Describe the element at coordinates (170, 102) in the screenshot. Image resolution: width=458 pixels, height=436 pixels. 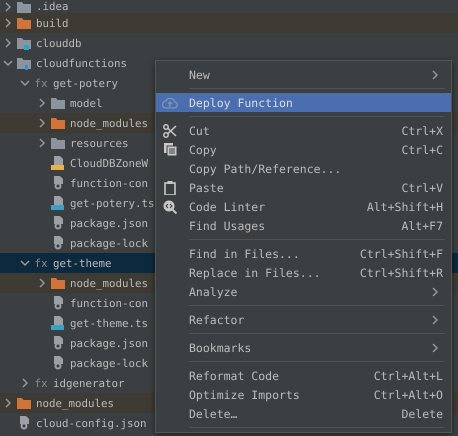
I see `cloud-upload-icon` at that location.